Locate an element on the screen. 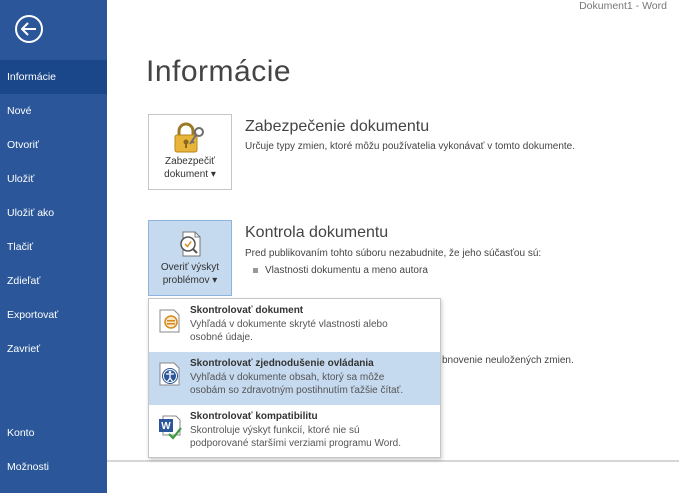 This screenshot has height=493, width=679. nav-item-close: Zavrieť is located at coordinates (53, 349).